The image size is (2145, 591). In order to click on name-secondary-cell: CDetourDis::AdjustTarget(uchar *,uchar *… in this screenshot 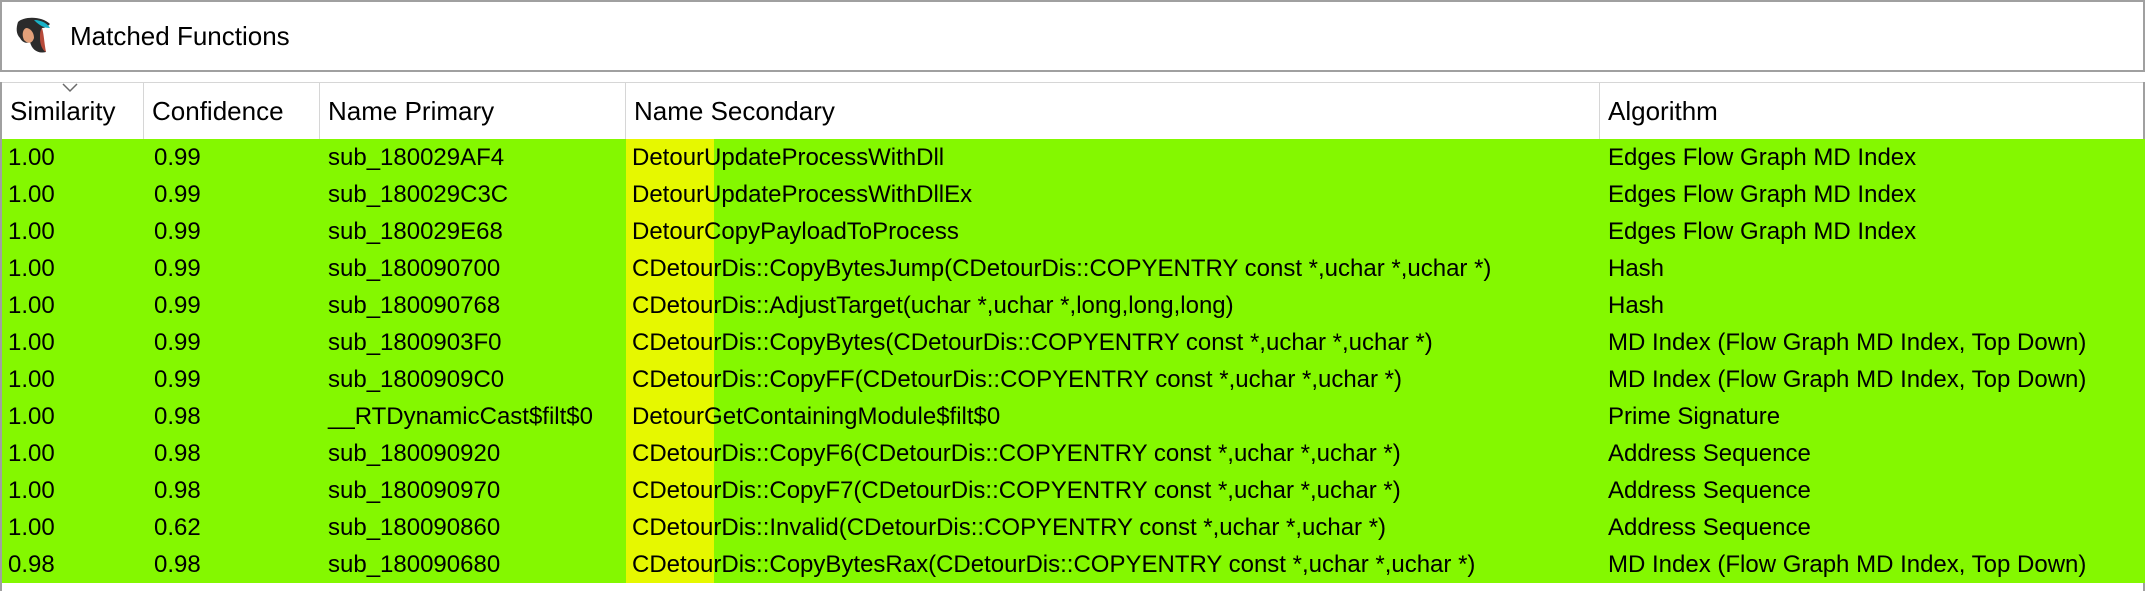, I will do `click(1113, 305)`.